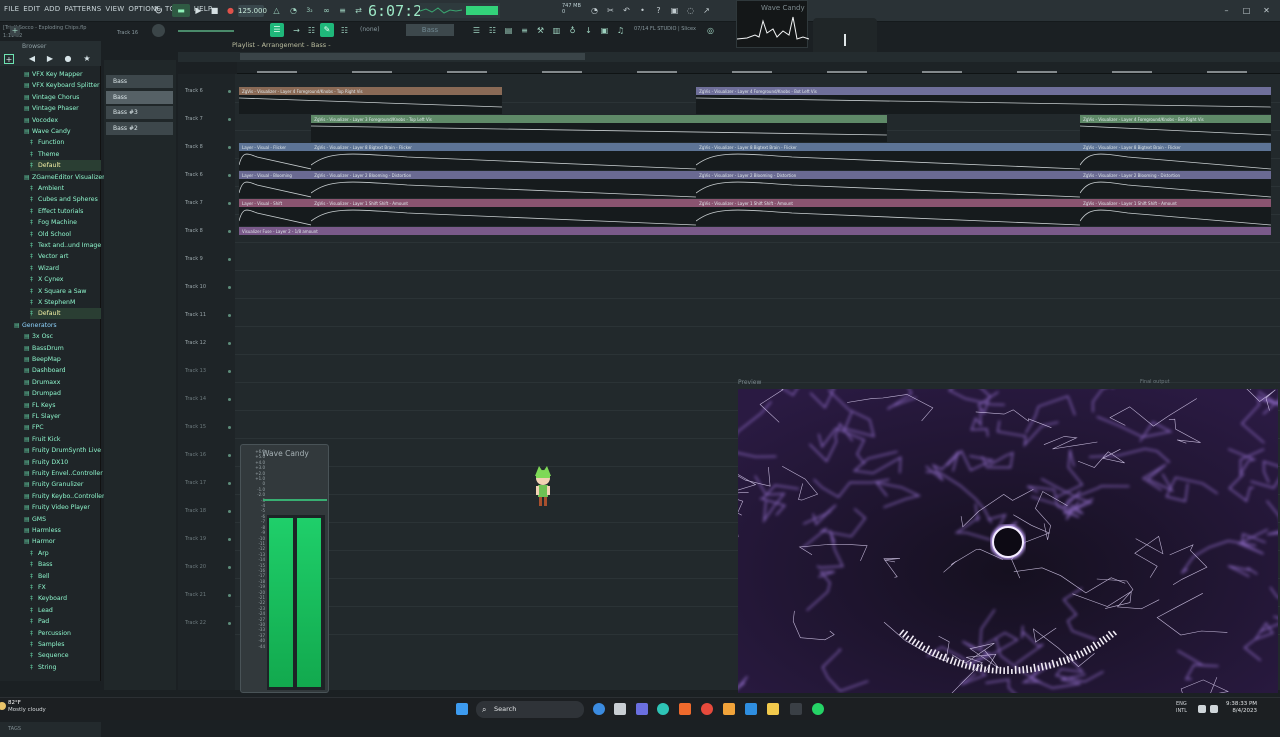 This screenshot has width=1280, height=737. What do you see at coordinates (275, 184) in the screenshot?
I see `automation-clip: Layer - Visual - Blooming` at bounding box center [275, 184].